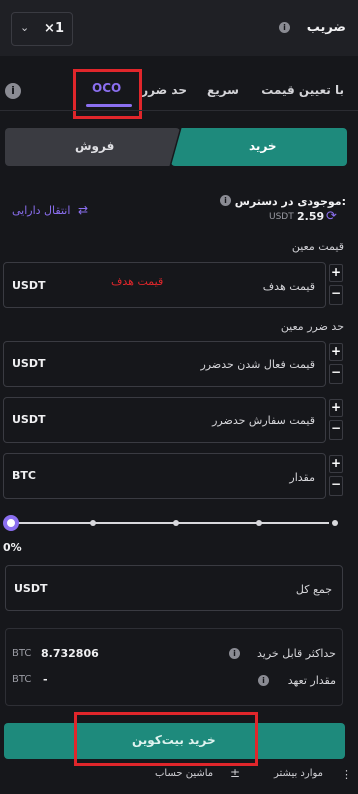 The image size is (358, 794). Describe the element at coordinates (54, 28) in the screenshot. I see `leverage-value: ×1` at that location.